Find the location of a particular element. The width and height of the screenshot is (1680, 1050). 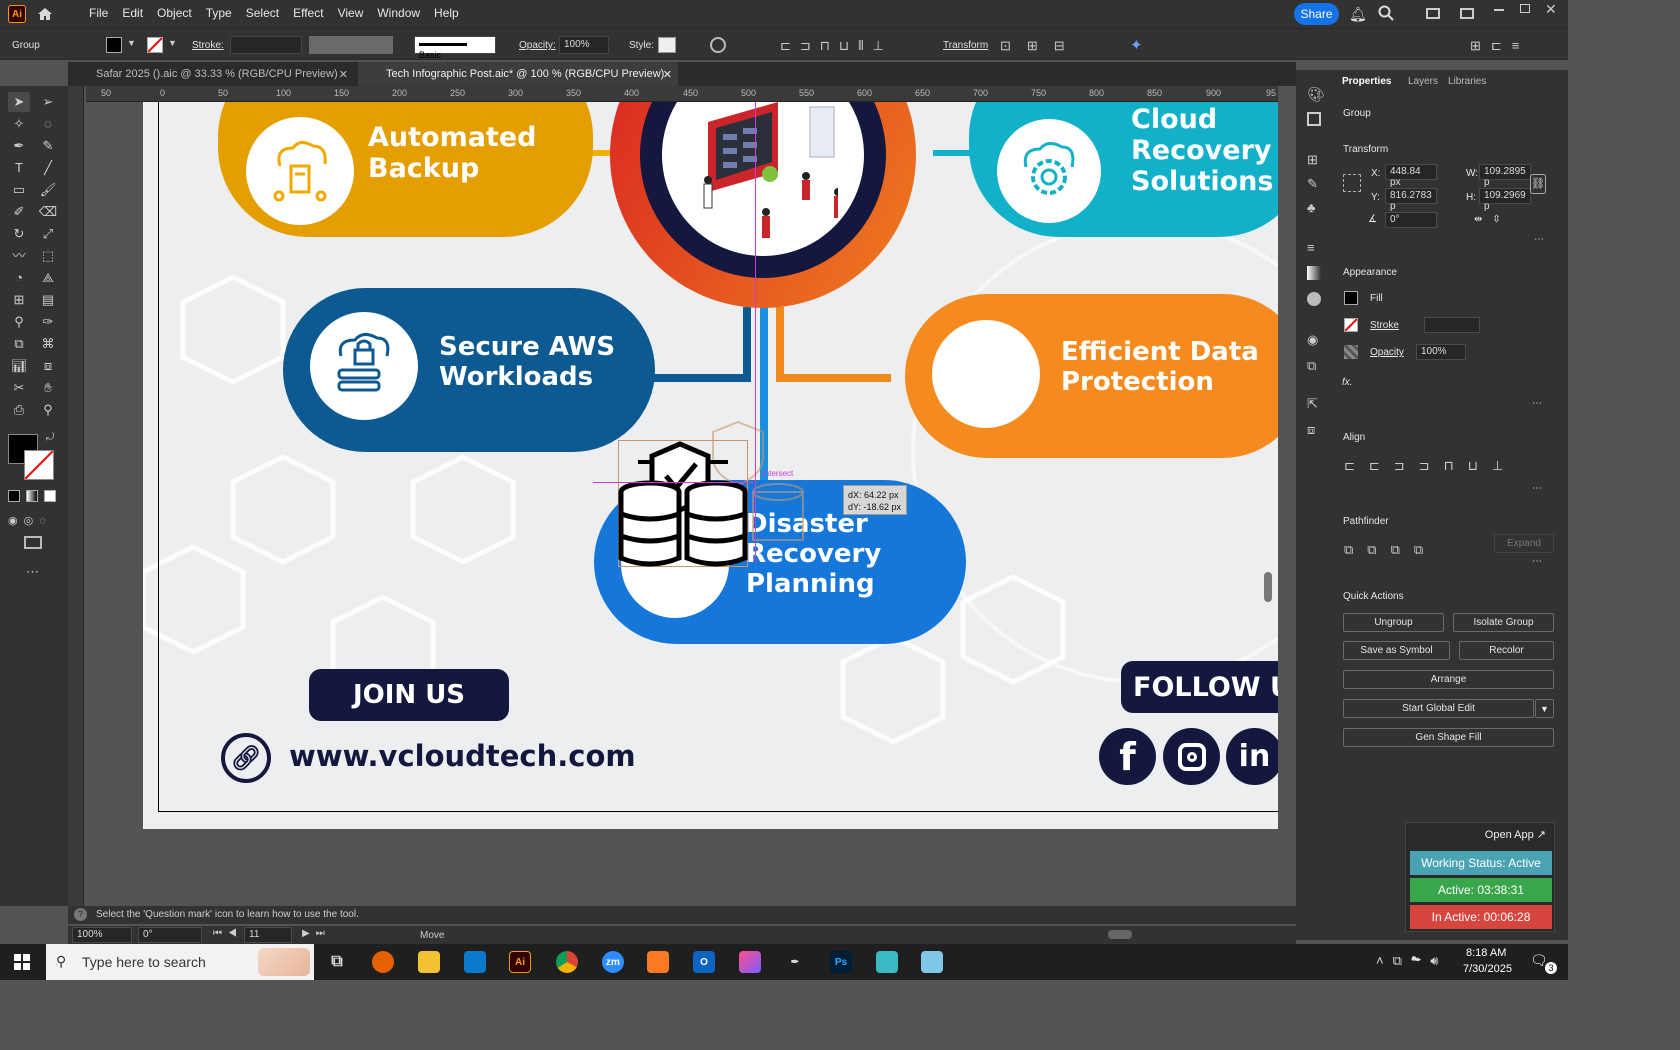

artboard-nav-next: ▶⏭ is located at coordinates (316, 933).